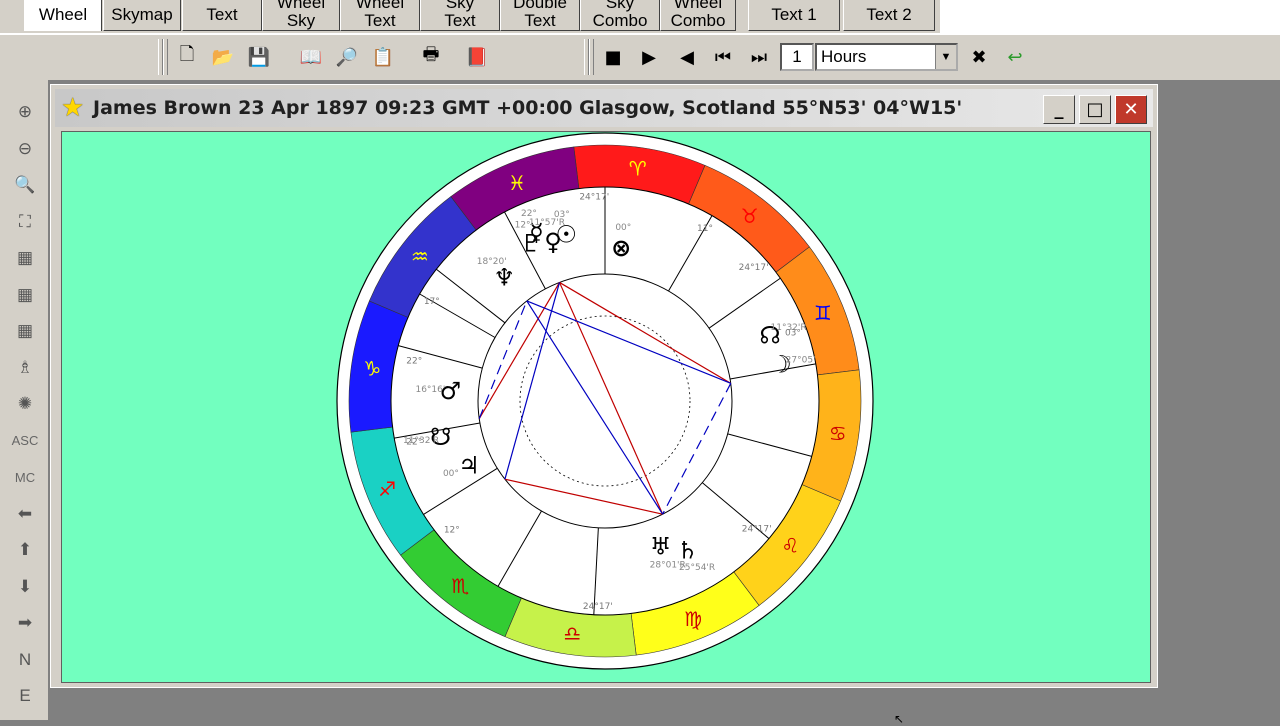  I want to click on planet-glyph-part-of-fortune: ⊗, so click(621, 248).